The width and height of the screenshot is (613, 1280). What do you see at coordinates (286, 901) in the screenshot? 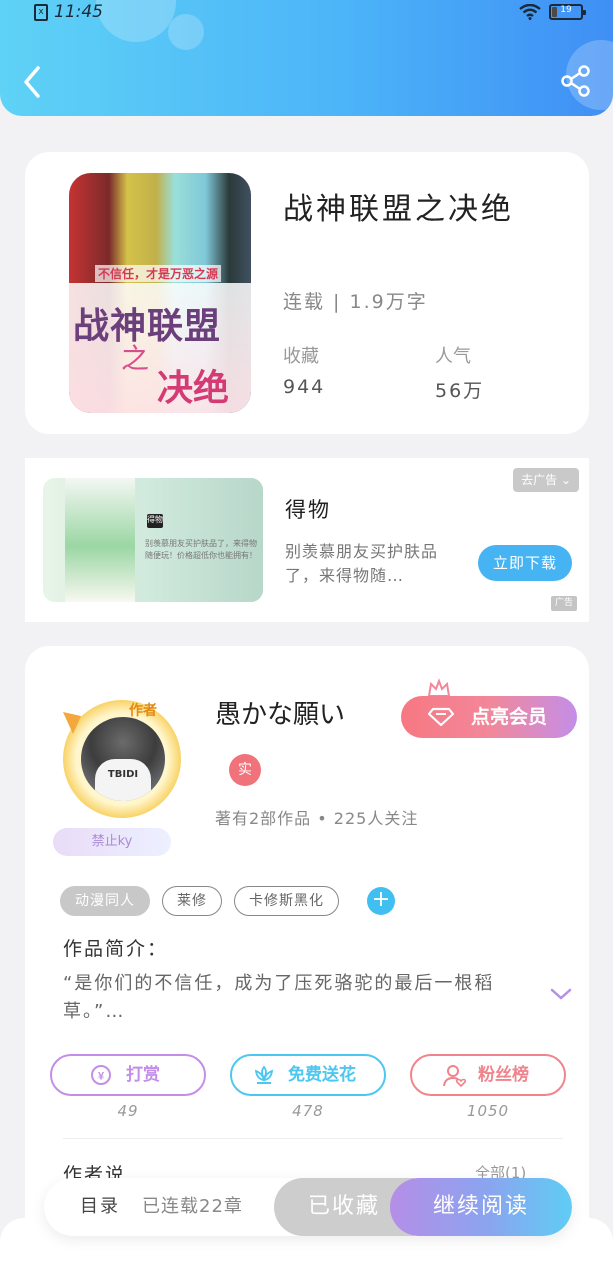
I see `tag-item: 卡修斯黑化` at bounding box center [286, 901].